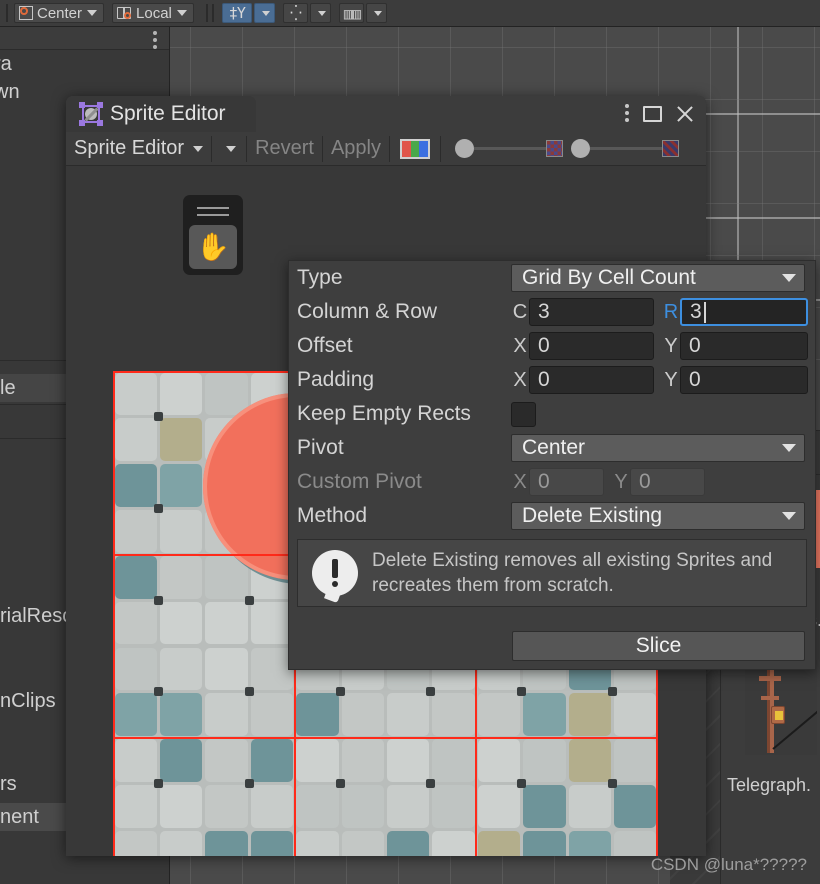 This screenshot has height=884, width=820. What do you see at coordinates (320, 447) in the screenshot?
I see `pivot-label: Pivot` at bounding box center [320, 447].